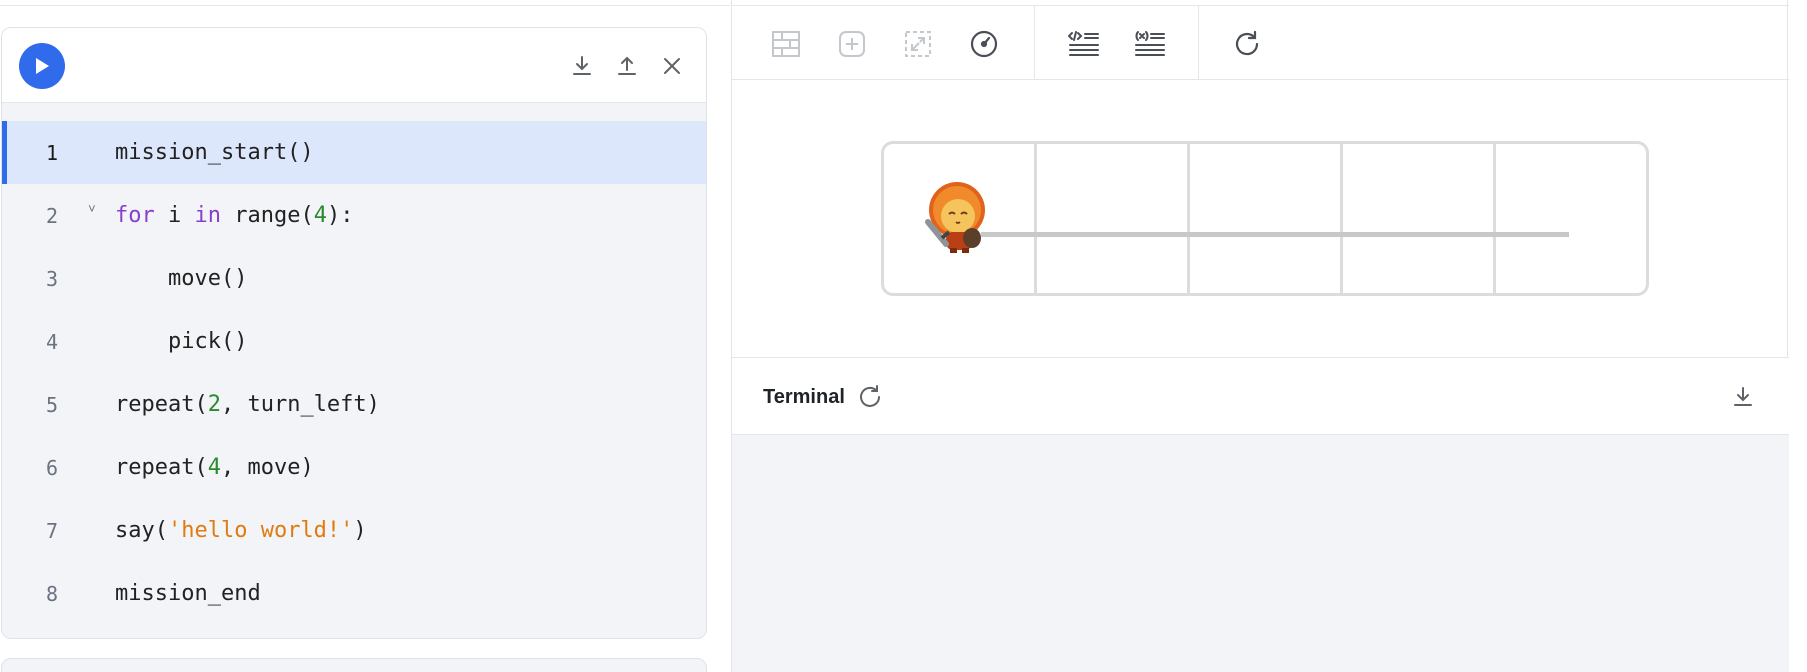  I want to click on line-number: 2, so click(52, 215).